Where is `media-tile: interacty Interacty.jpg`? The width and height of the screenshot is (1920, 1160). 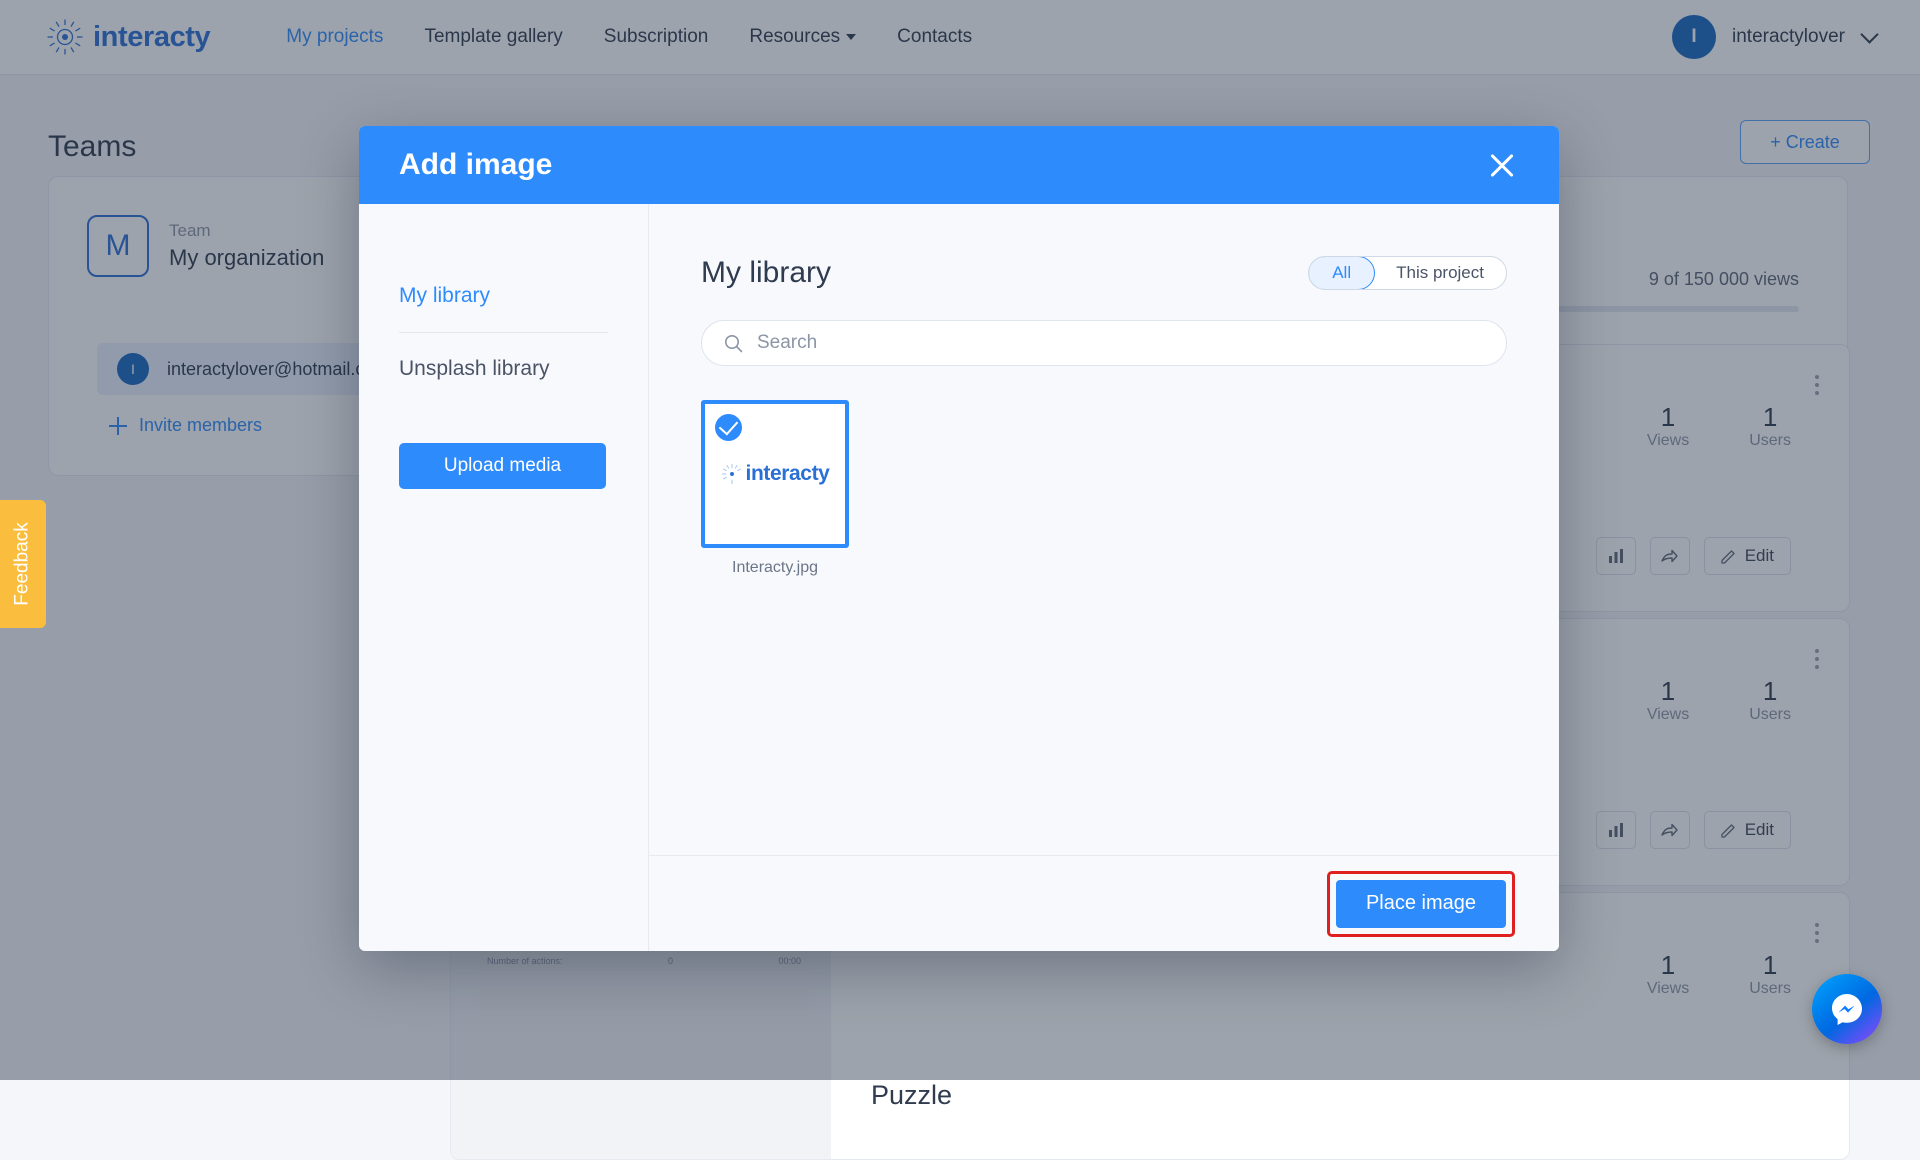 media-tile: interacty Interacty.jpg is located at coordinates (775, 488).